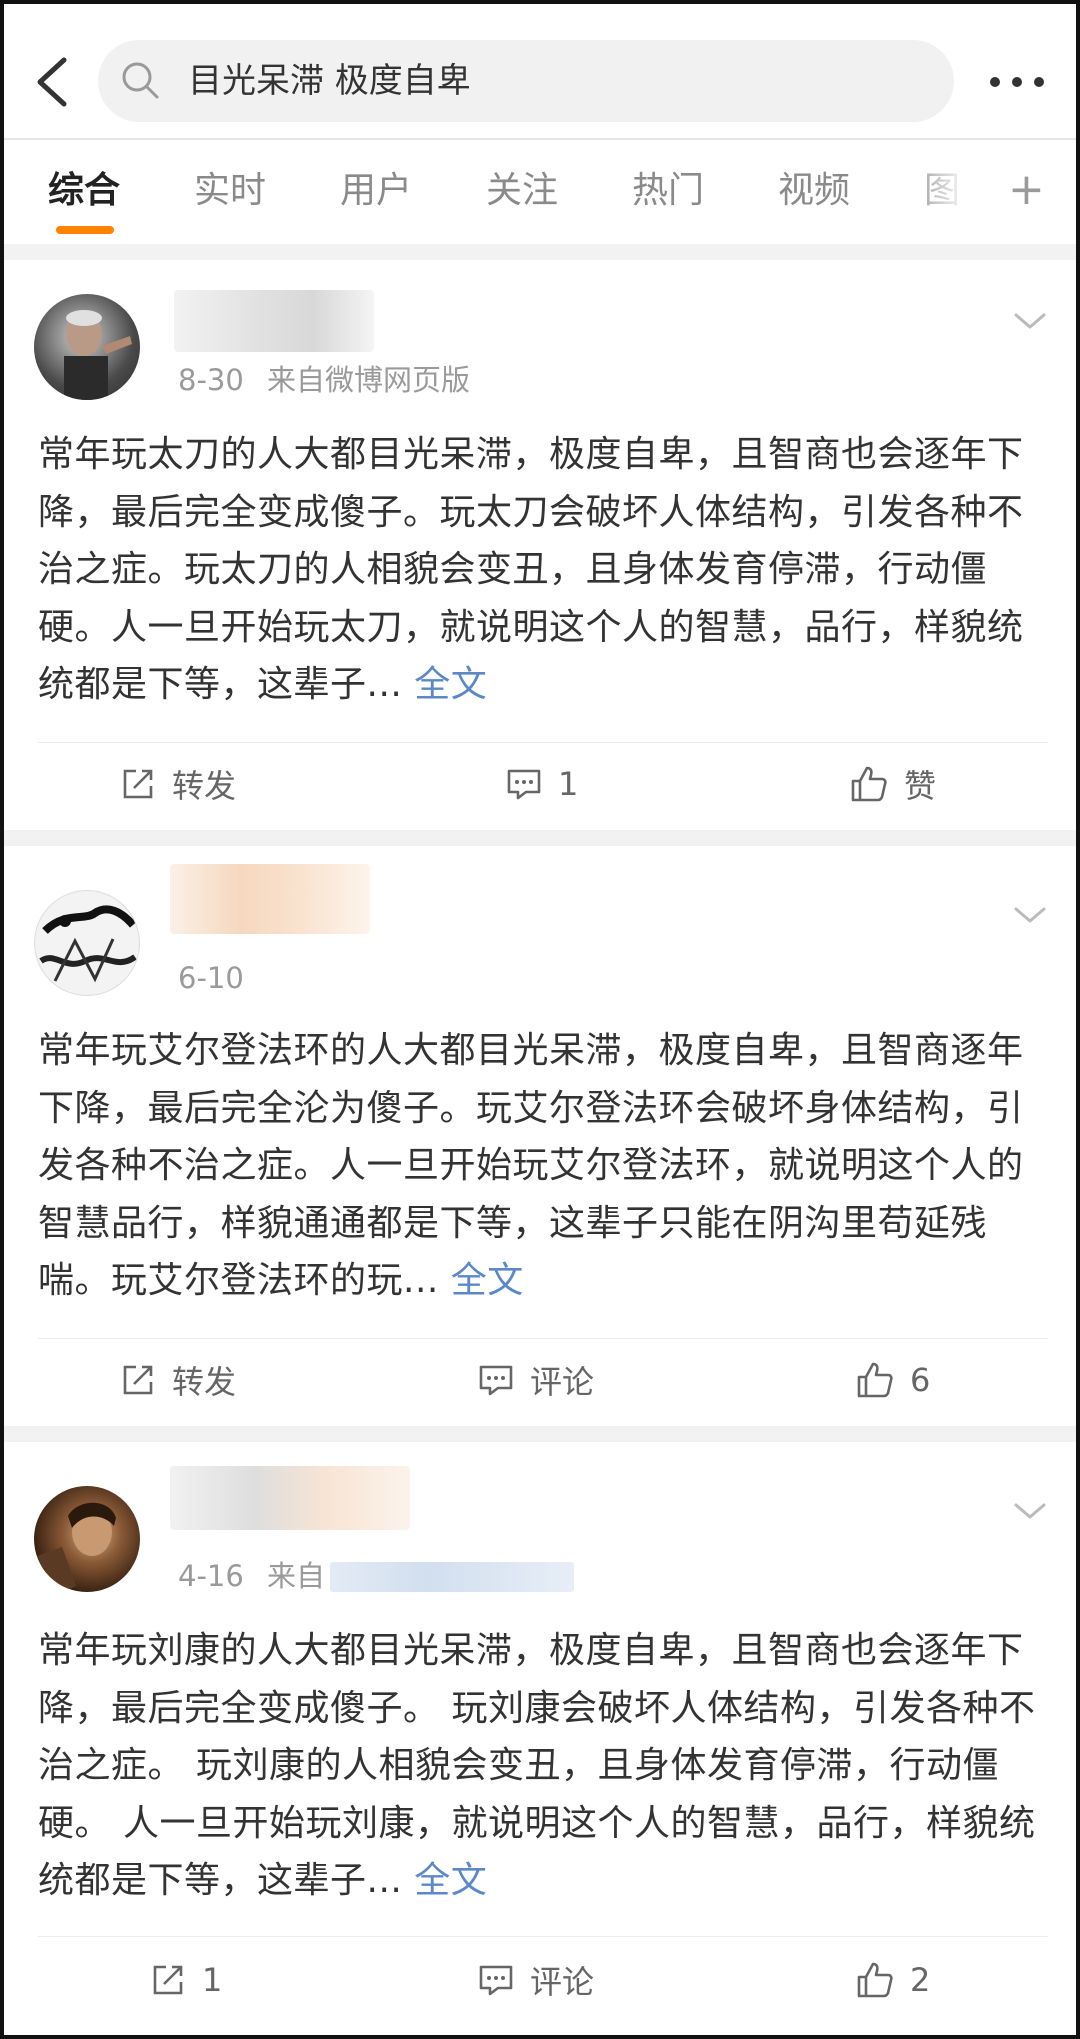 Image resolution: width=1080 pixels, height=2039 pixels. What do you see at coordinates (920, 1380) in the screenshot?
I see `like-count: 6` at bounding box center [920, 1380].